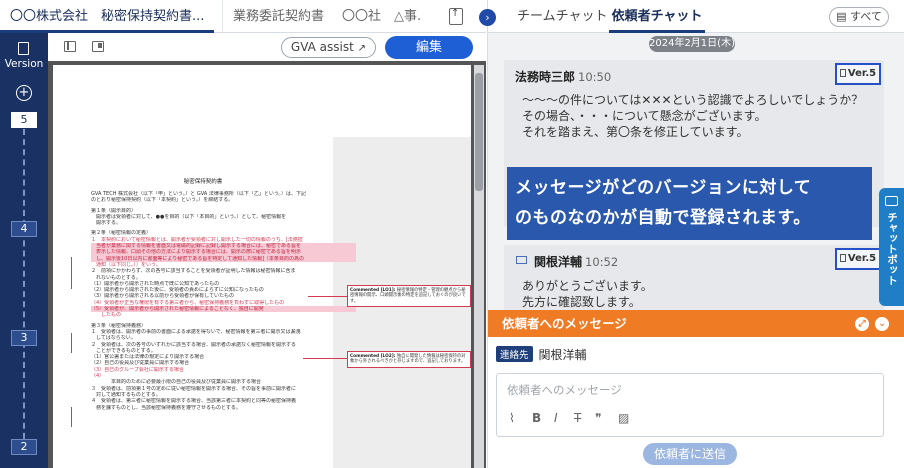 The image size is (904, 468). I want to click on message-line: ありがとうございます。, so click(587, 286).